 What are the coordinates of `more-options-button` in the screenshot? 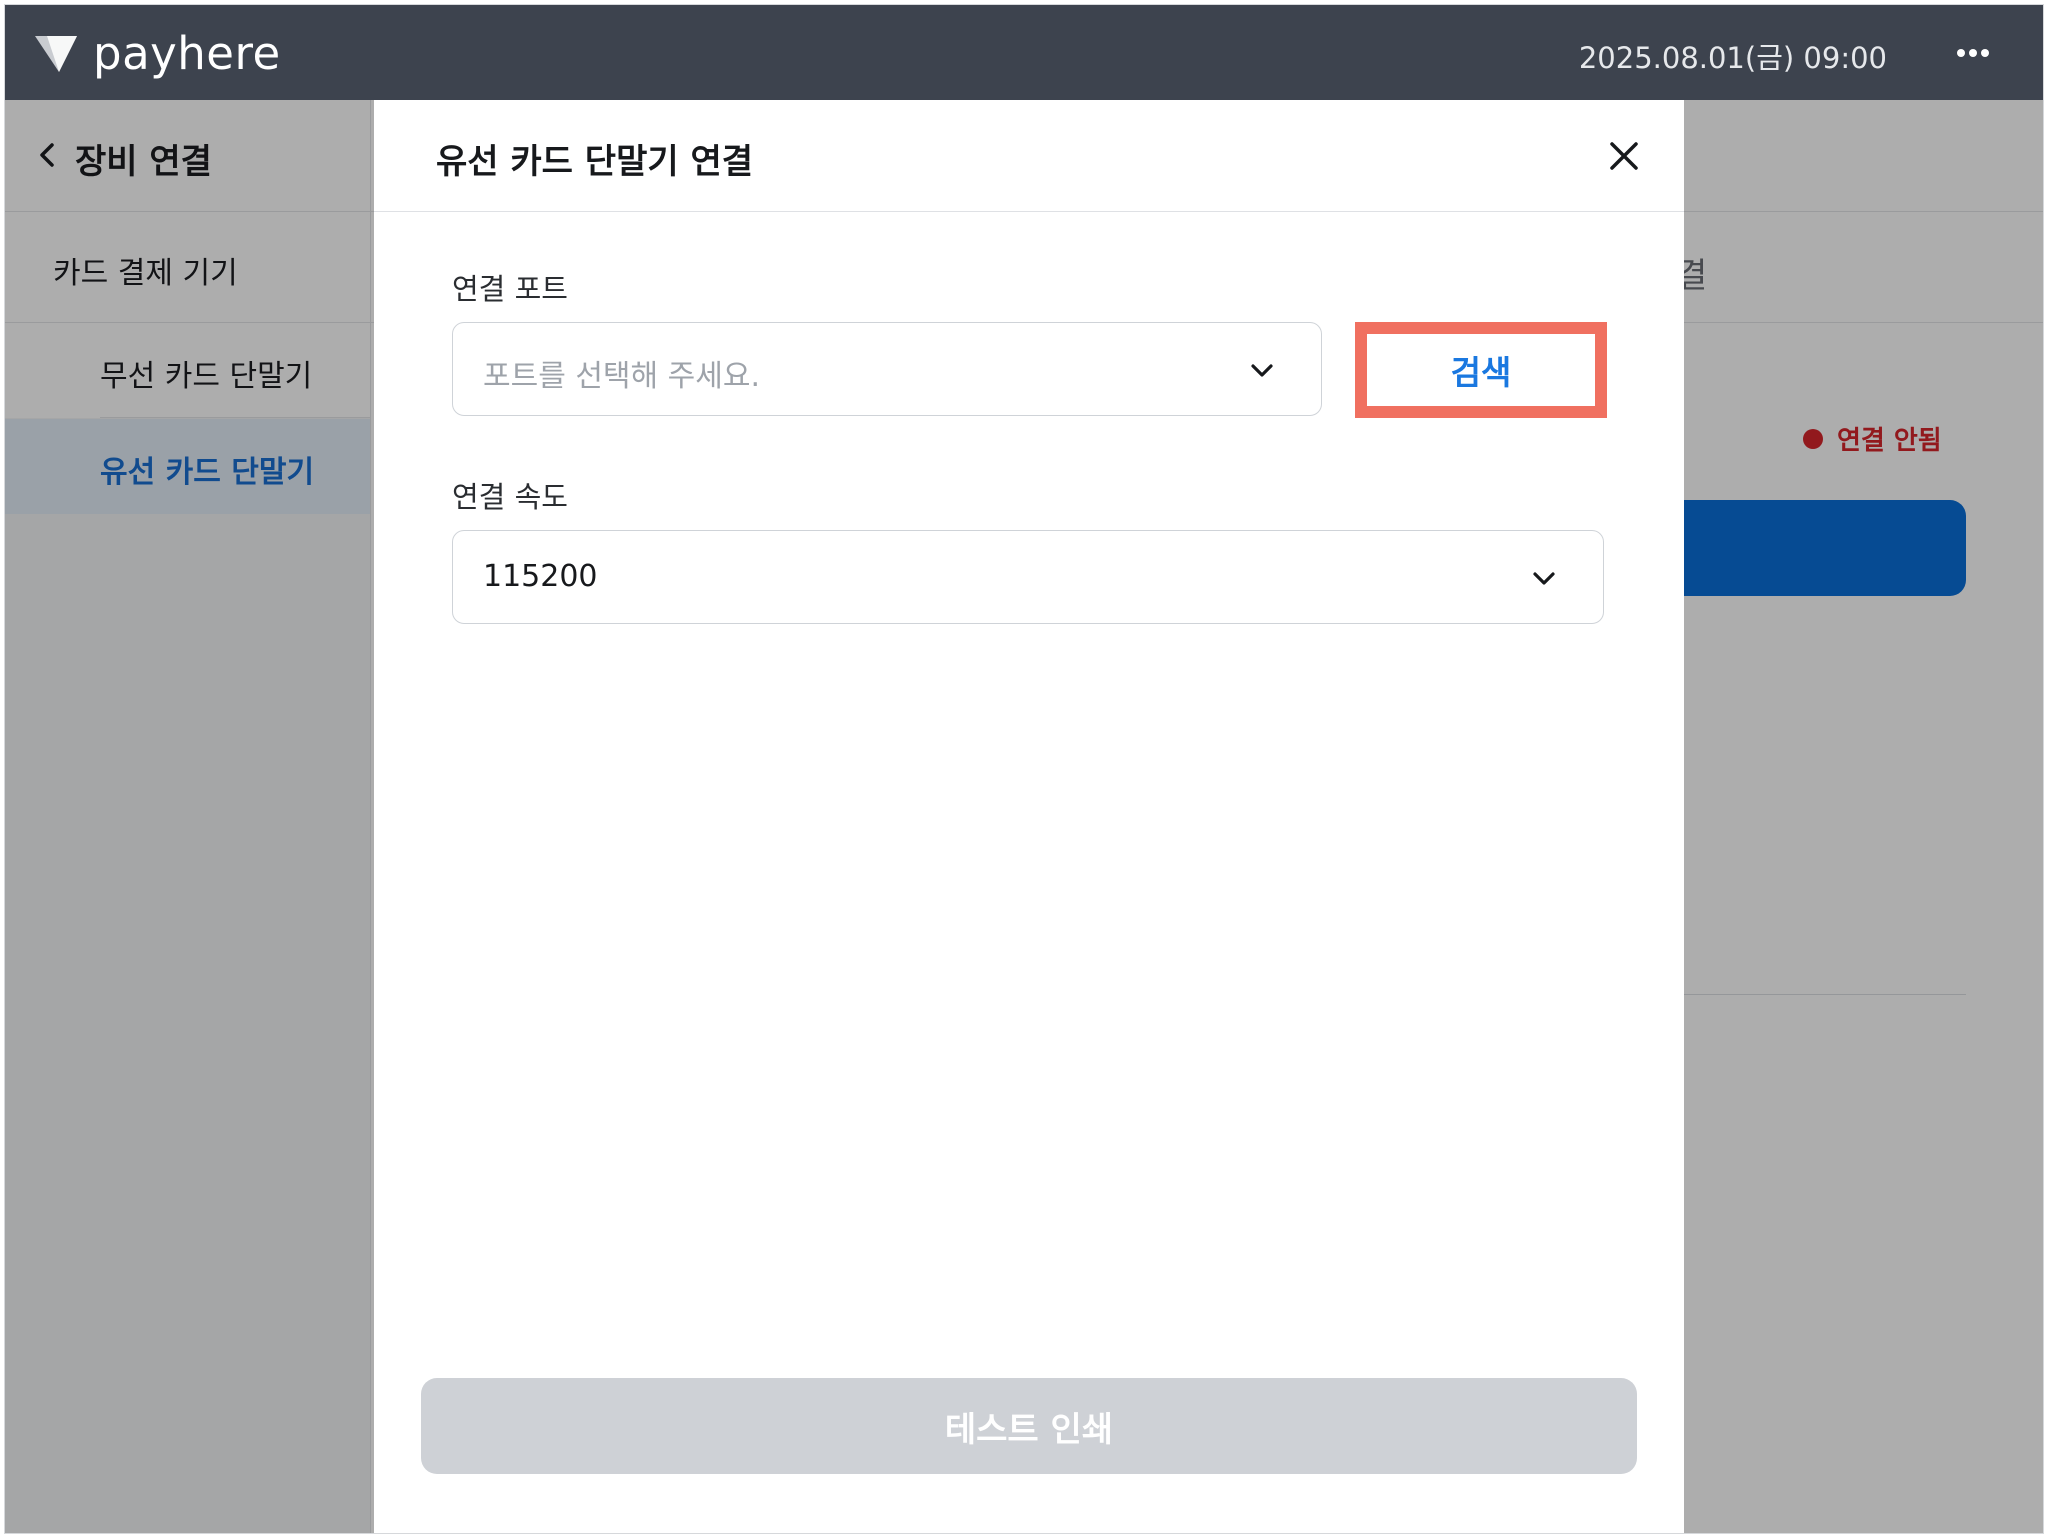 It's located at (1973, 53).